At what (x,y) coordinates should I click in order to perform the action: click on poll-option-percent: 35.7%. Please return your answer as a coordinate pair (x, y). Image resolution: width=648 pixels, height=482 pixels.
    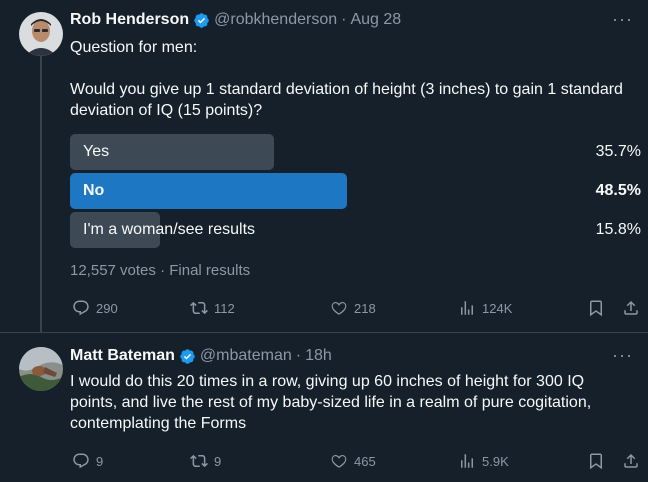
    Looking at the image, I should click on (618, 151).